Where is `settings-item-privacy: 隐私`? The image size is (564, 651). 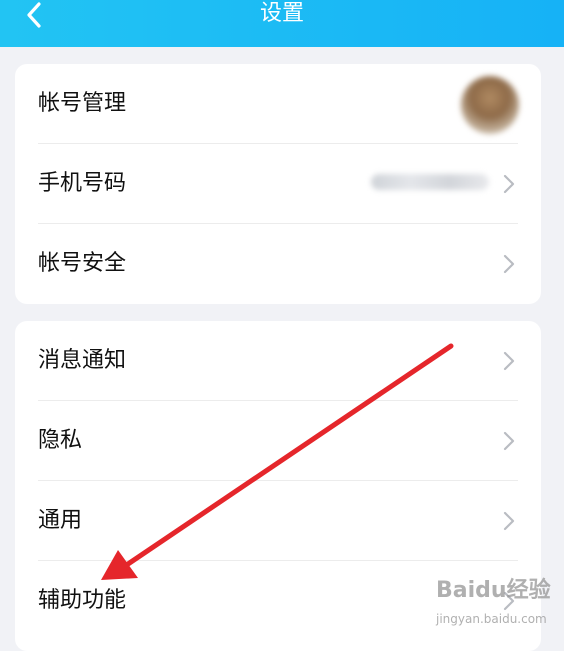
settings-item-privacy: 隐私 is located at coordinates (278, 441).